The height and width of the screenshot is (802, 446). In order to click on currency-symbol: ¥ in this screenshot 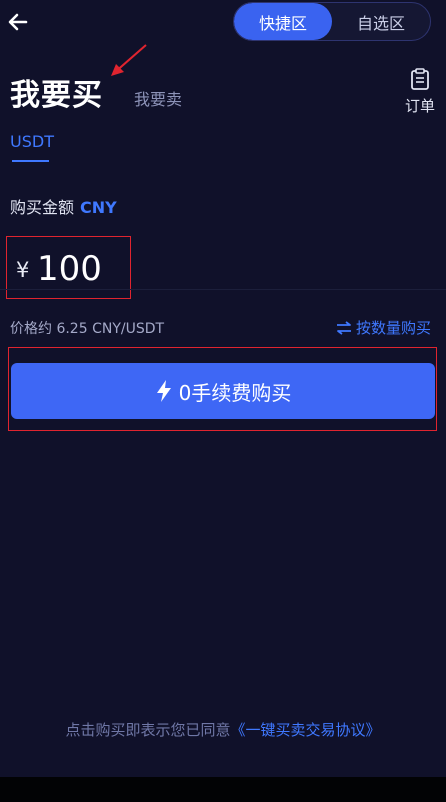, I will do `click(23, 270)`.